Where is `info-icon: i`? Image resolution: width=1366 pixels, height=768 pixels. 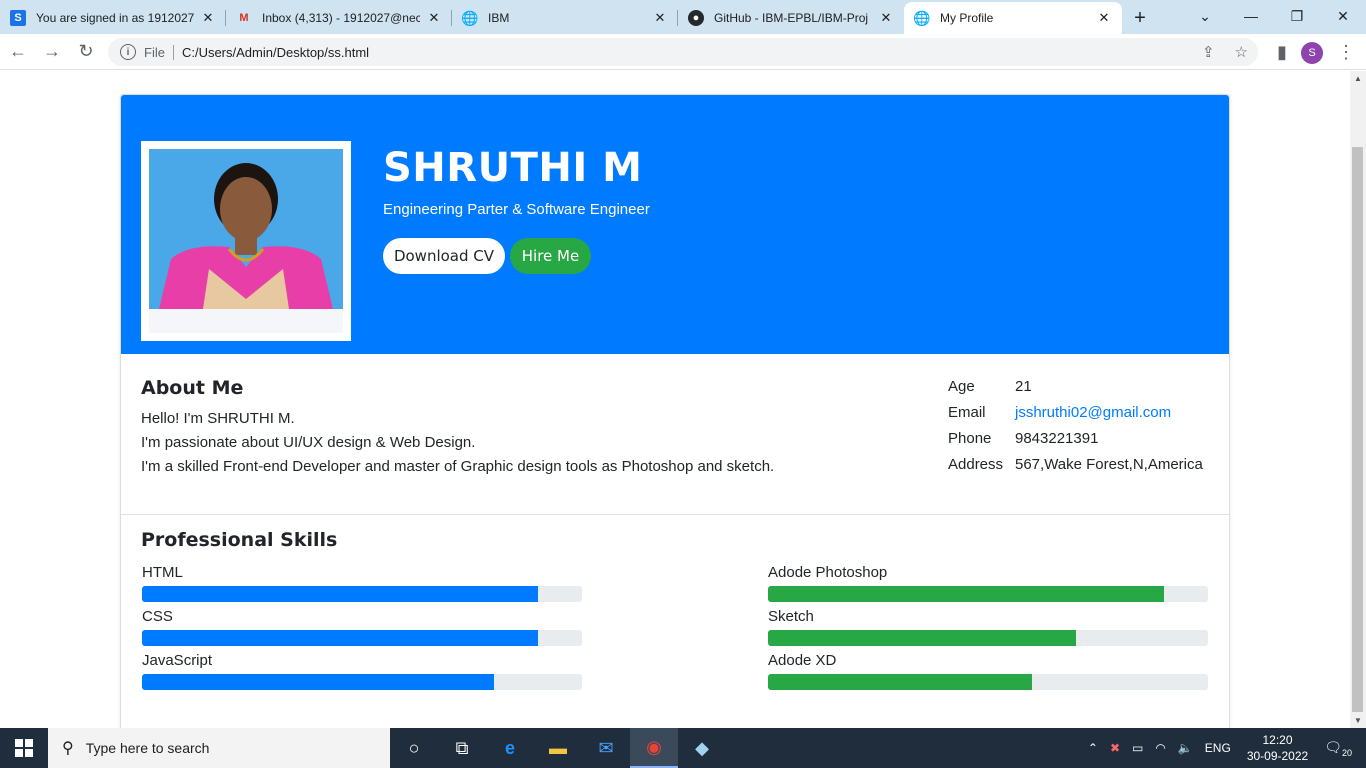 info-icon: i is located at coordinates (128, 52).